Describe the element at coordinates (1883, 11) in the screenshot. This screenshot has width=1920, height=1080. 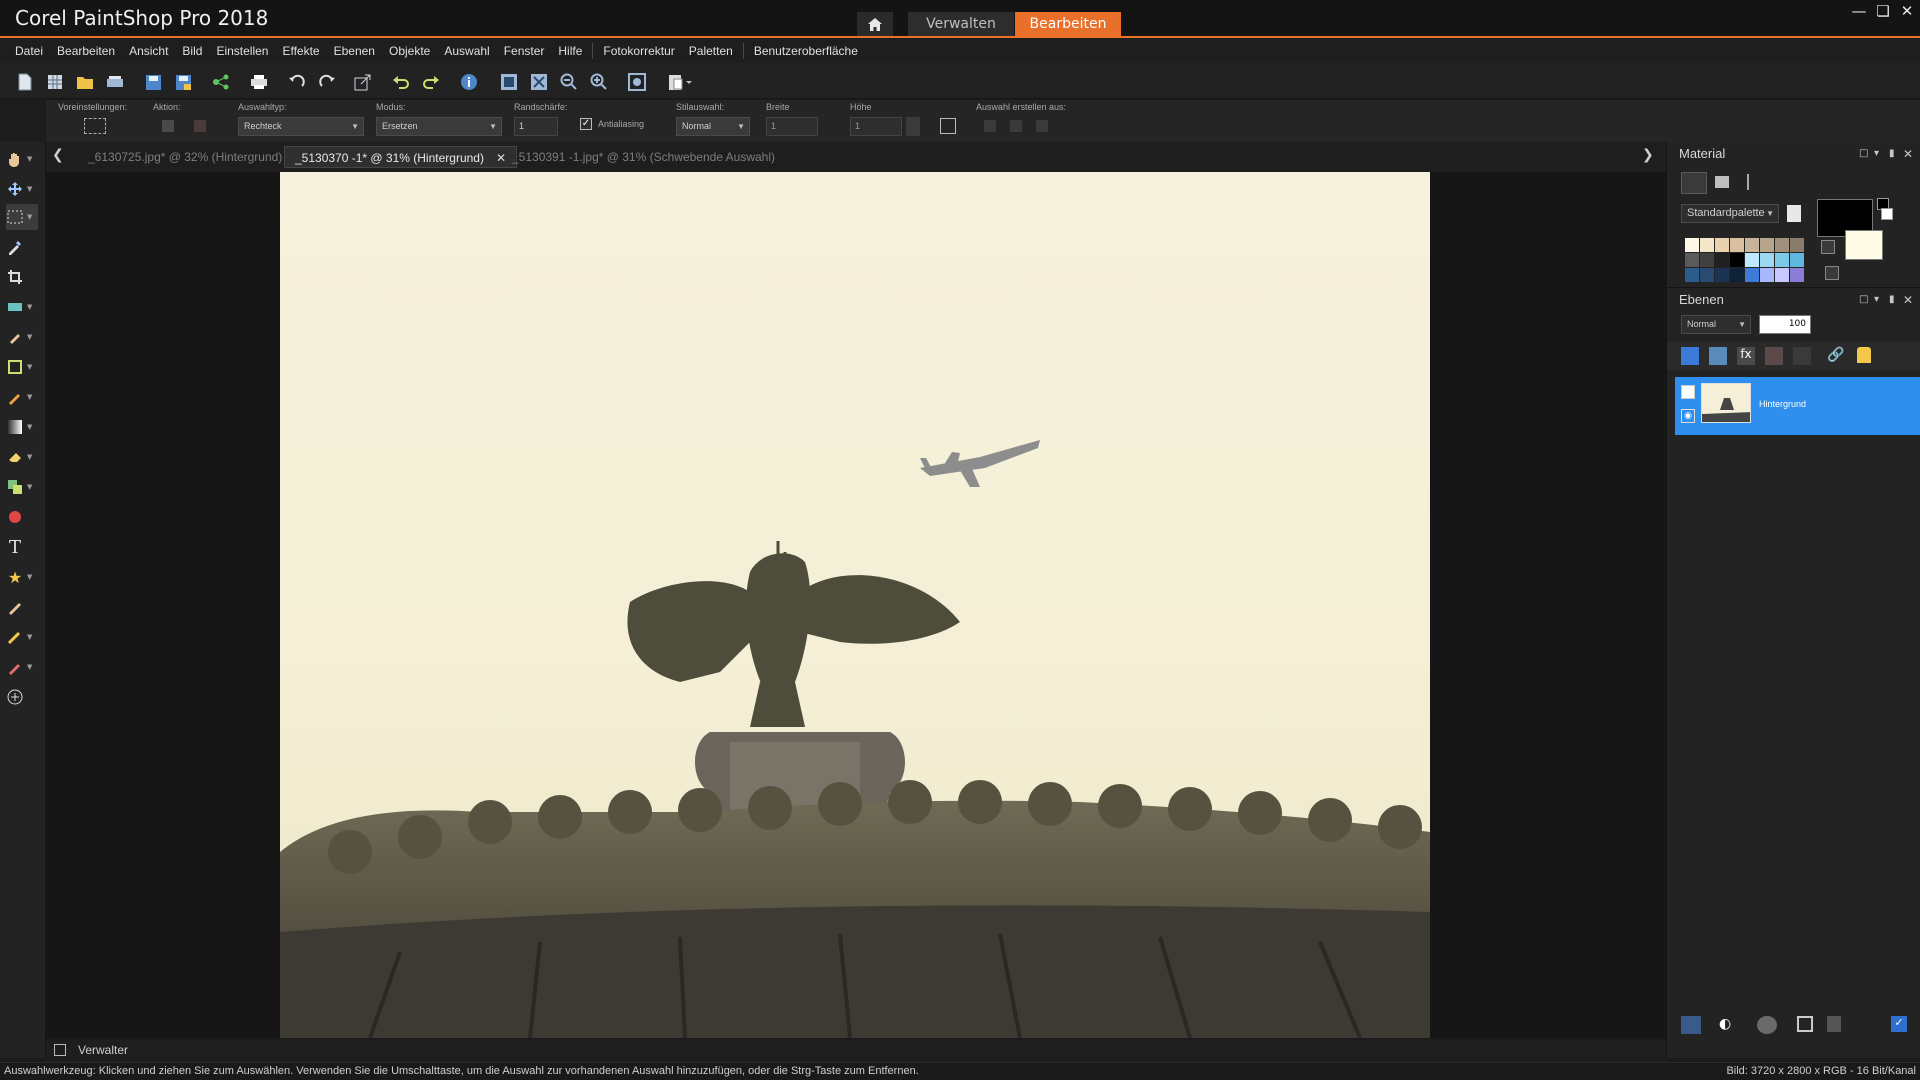
I see `restore-button: ❏` at that location.